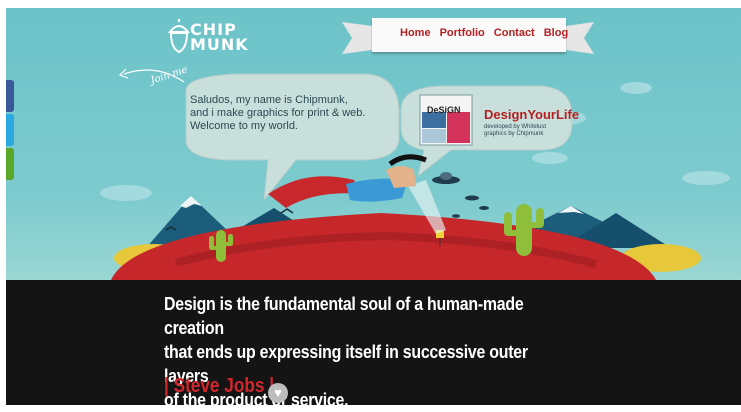 The height and width of the screenshot is (412, 741). Describe the element at coordinates (556, 33) in the screenshot. I see `nav-blog: Blog` at that location.